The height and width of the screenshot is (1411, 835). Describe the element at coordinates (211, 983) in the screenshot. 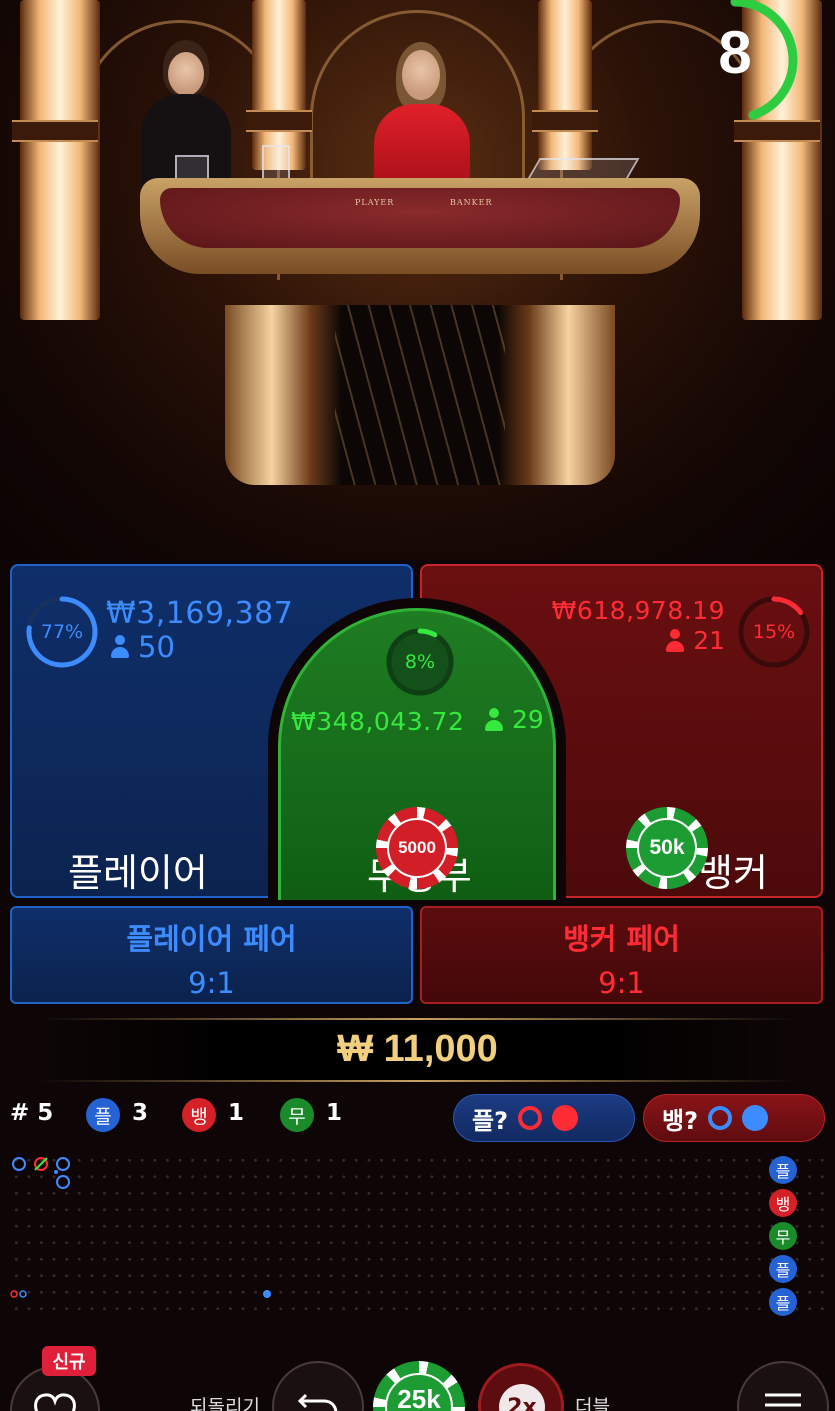

I see `player-pair-odds: 9:1` at that location.